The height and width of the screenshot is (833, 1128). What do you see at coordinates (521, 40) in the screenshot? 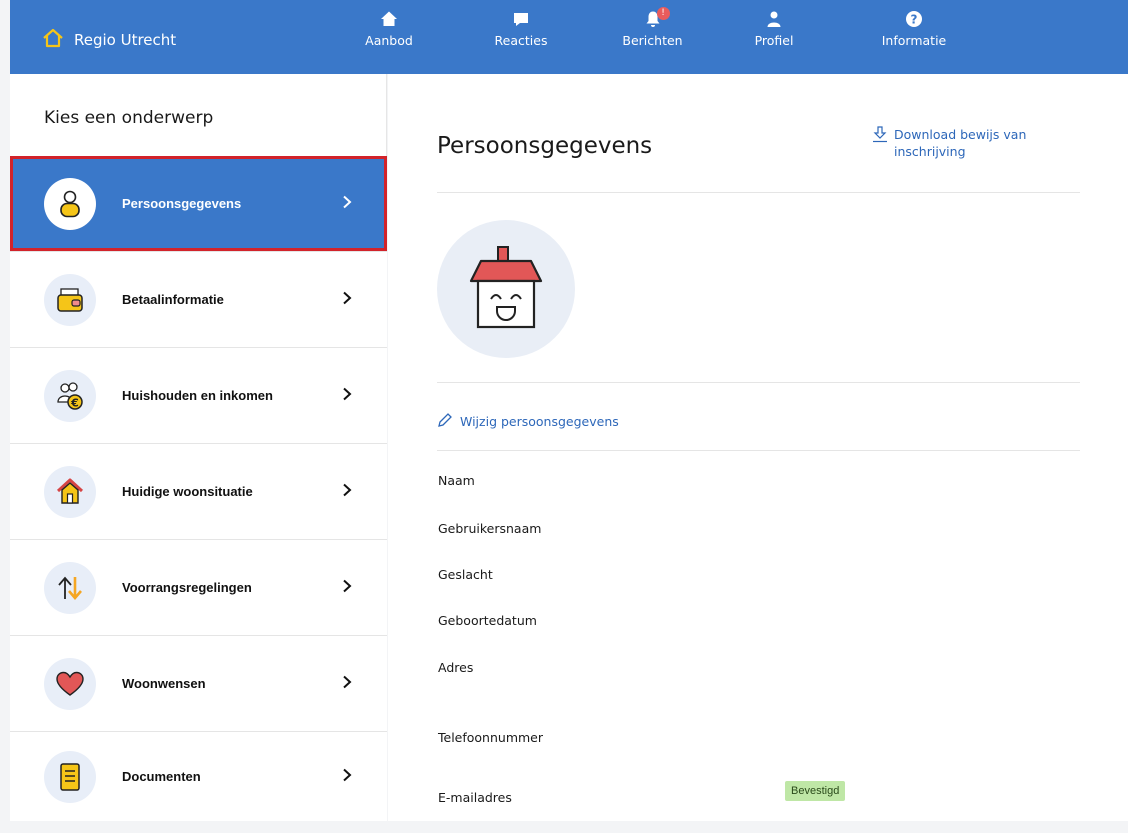
I see `nav-label: Reacties` at bounding box center [521, 40].